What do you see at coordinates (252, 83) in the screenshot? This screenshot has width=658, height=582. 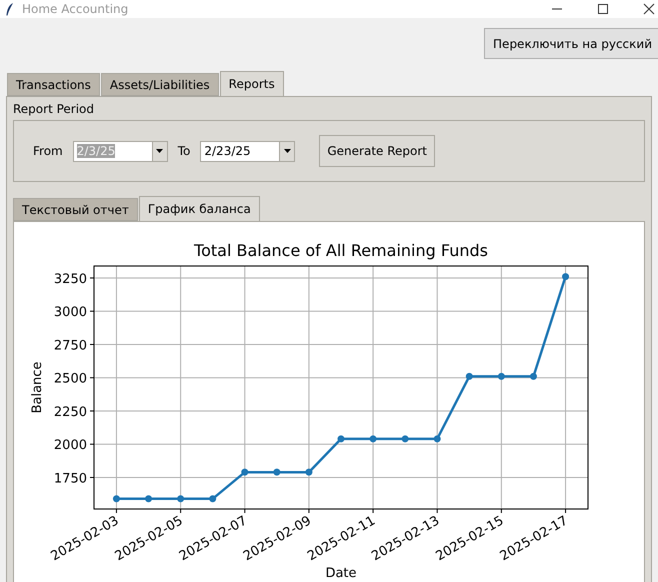 I see `tab: Reports` at bounding box center [252, 83].